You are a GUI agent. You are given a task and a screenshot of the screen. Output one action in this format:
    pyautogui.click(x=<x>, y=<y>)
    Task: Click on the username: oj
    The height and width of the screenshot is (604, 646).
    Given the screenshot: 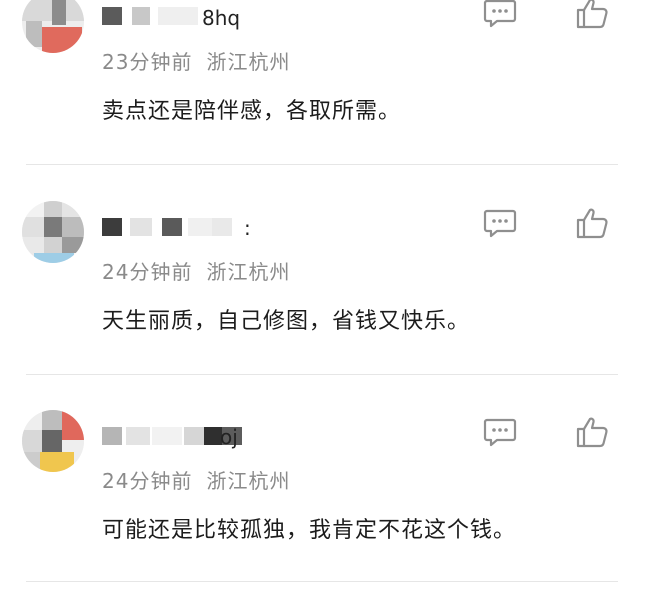 What is the action you would take?
    pyautogui.click(x=202, y=437)
    